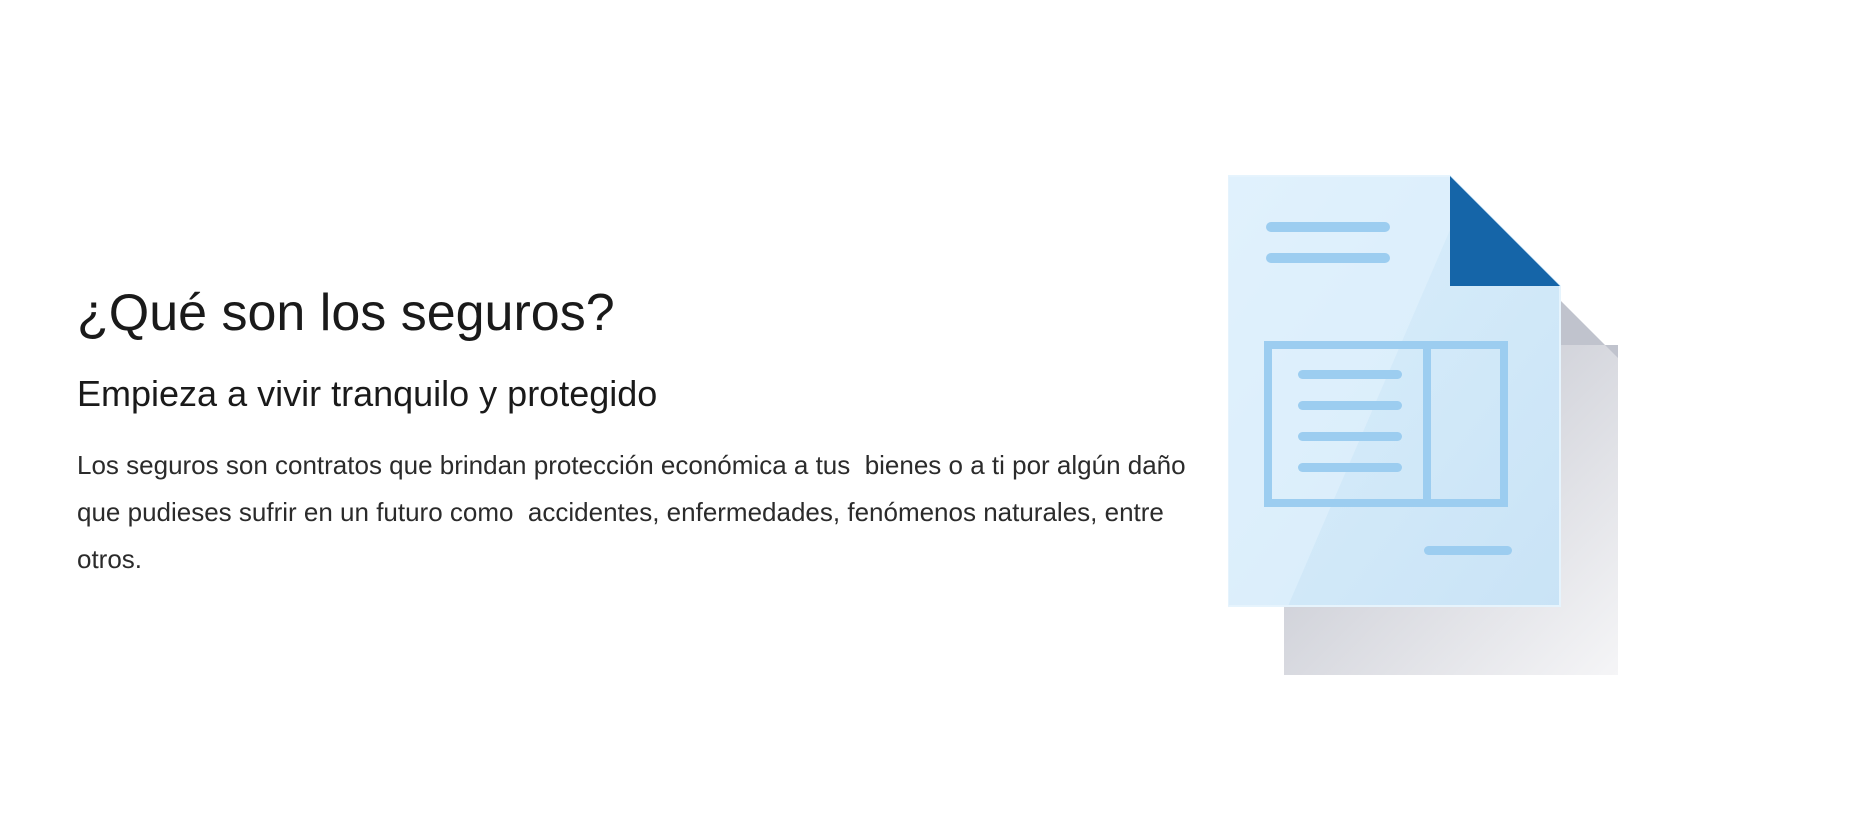  I want to click on section-title: ¿Qué son los seguros?, so click(346, 313).